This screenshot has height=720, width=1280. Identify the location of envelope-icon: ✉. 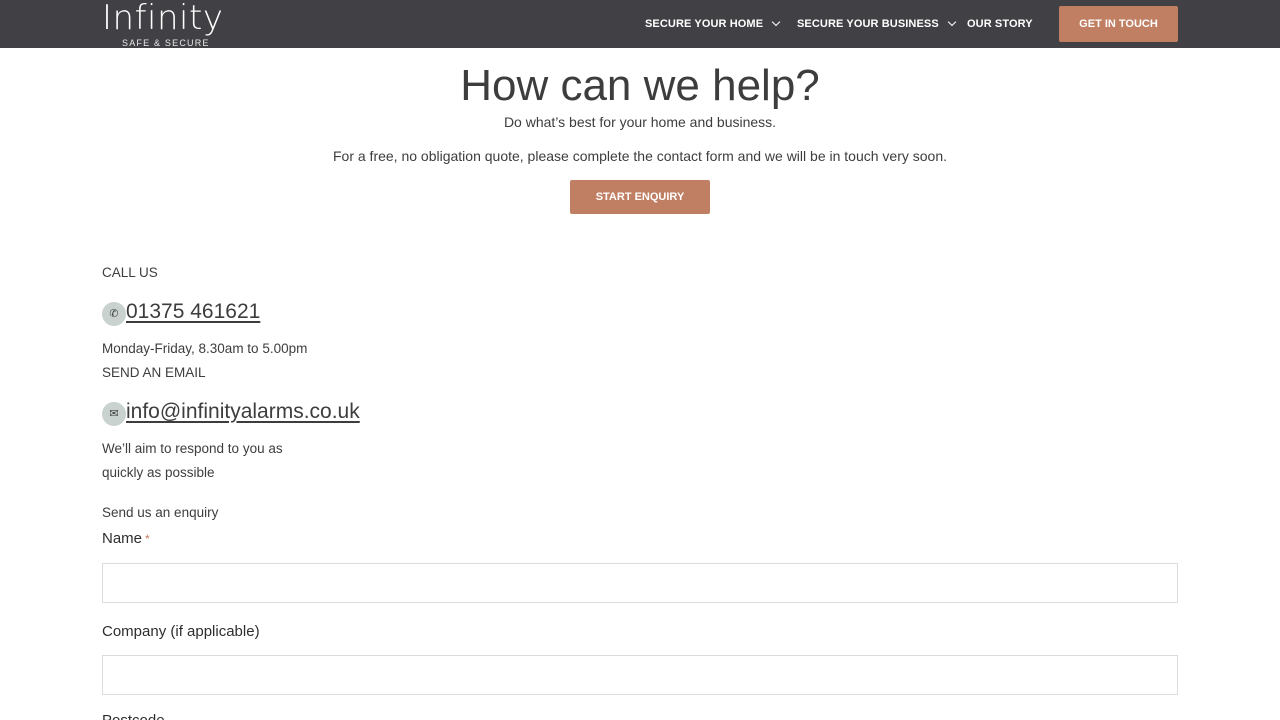
(114, 413).